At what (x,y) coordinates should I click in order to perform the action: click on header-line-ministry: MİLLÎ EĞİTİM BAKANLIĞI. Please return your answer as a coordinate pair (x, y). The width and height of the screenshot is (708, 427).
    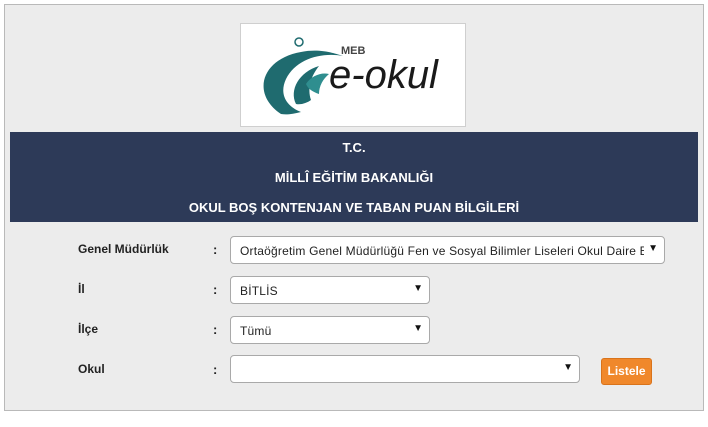
    Looking at the image, I should click on (354, 177).